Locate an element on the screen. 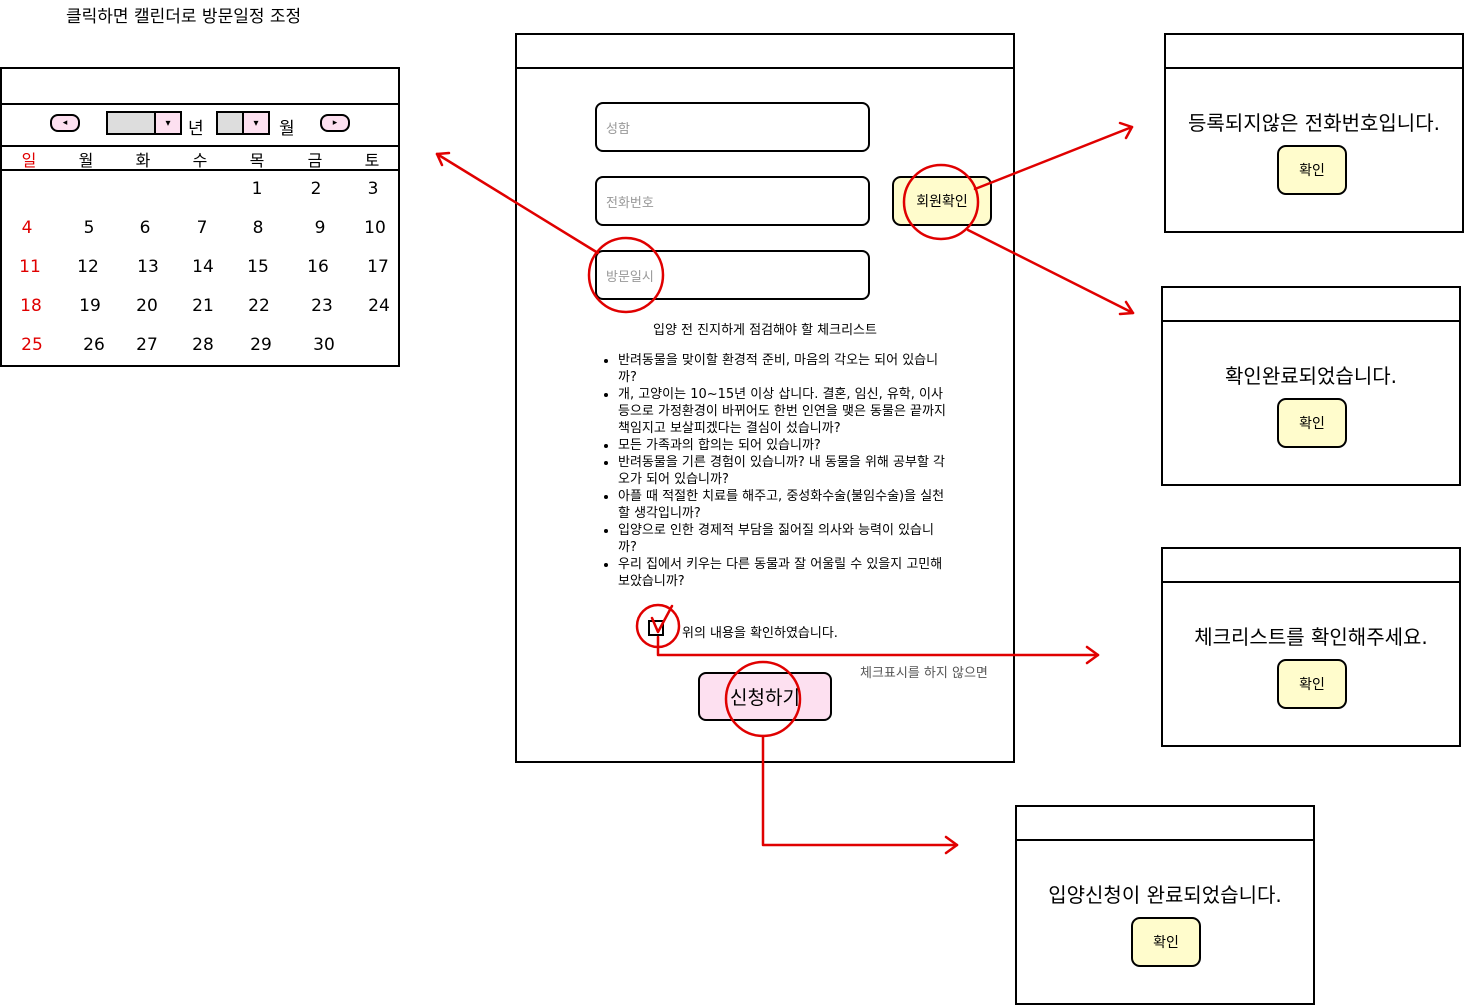 The width and height of the screenshot is (1464, 1005). weekday-wed: 수 is located at coordinates (200, 160).